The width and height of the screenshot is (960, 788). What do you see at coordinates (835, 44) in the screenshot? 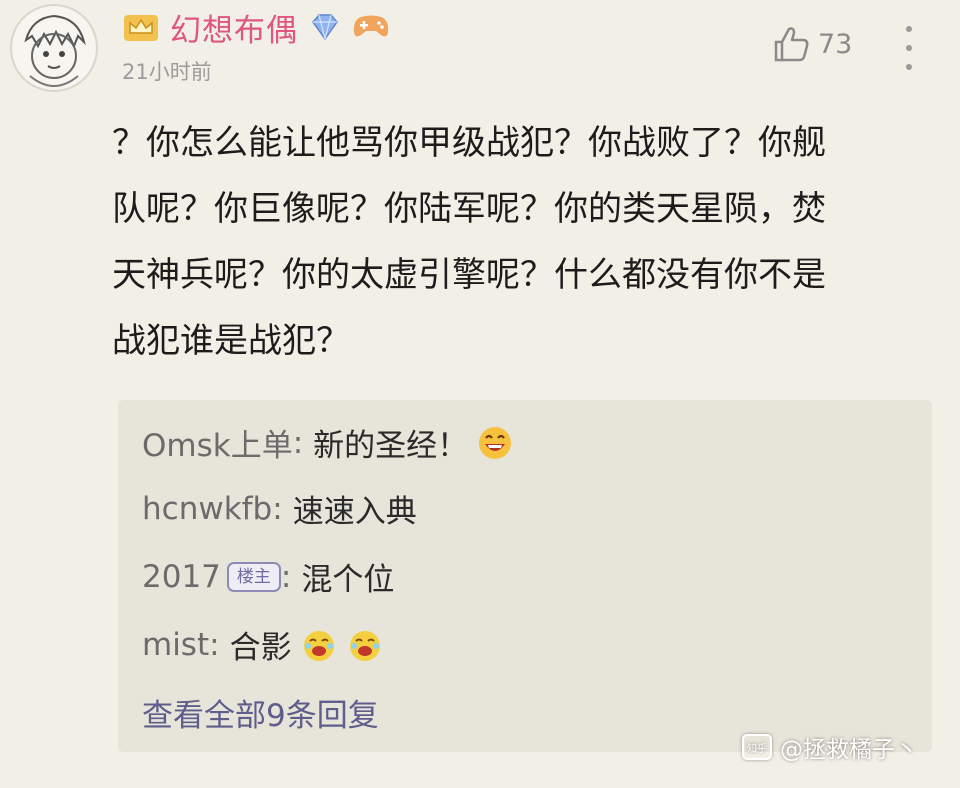
I see `like-count: 73` at bounding box center [835, 44].